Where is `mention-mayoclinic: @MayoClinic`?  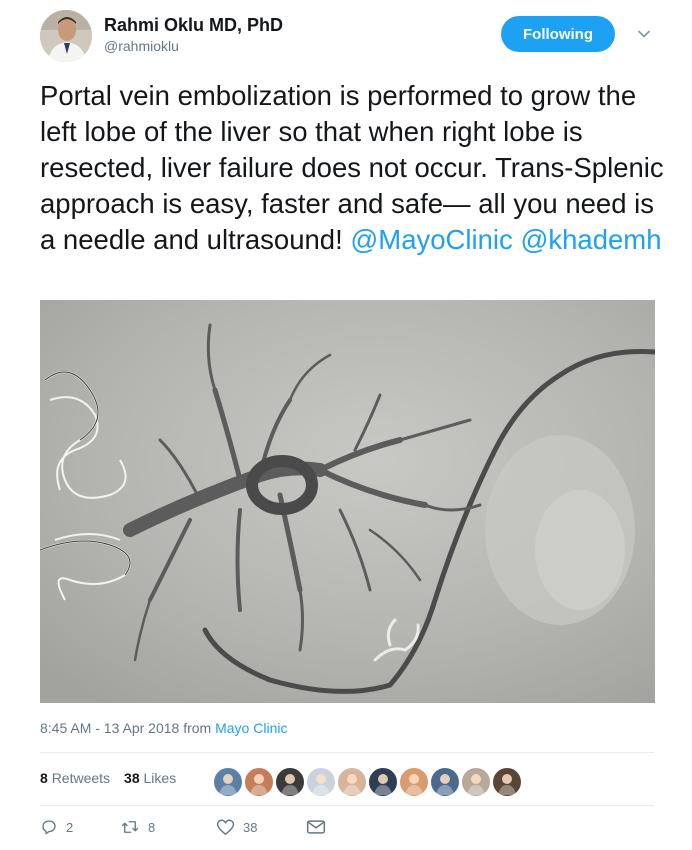
mention-mayoclinic: @MayoClinic is located at coordinates (431, 239).